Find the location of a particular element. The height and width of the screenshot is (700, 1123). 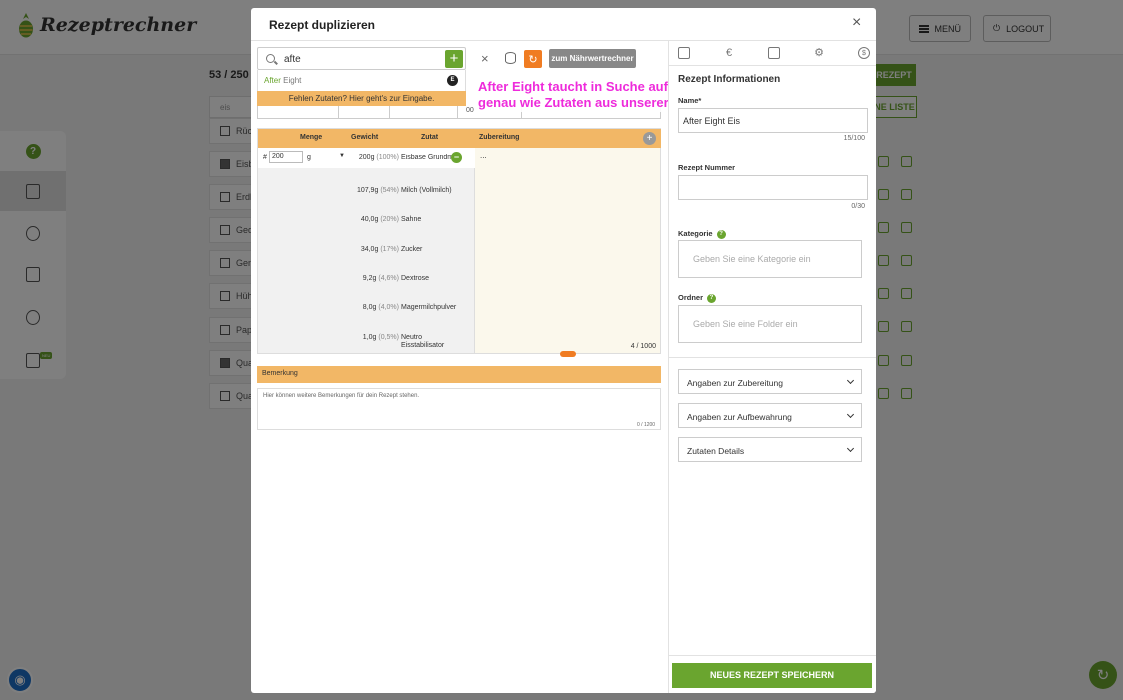

folder-input: Geben Sie eine Folder ein is located at coordinates (770, 324).